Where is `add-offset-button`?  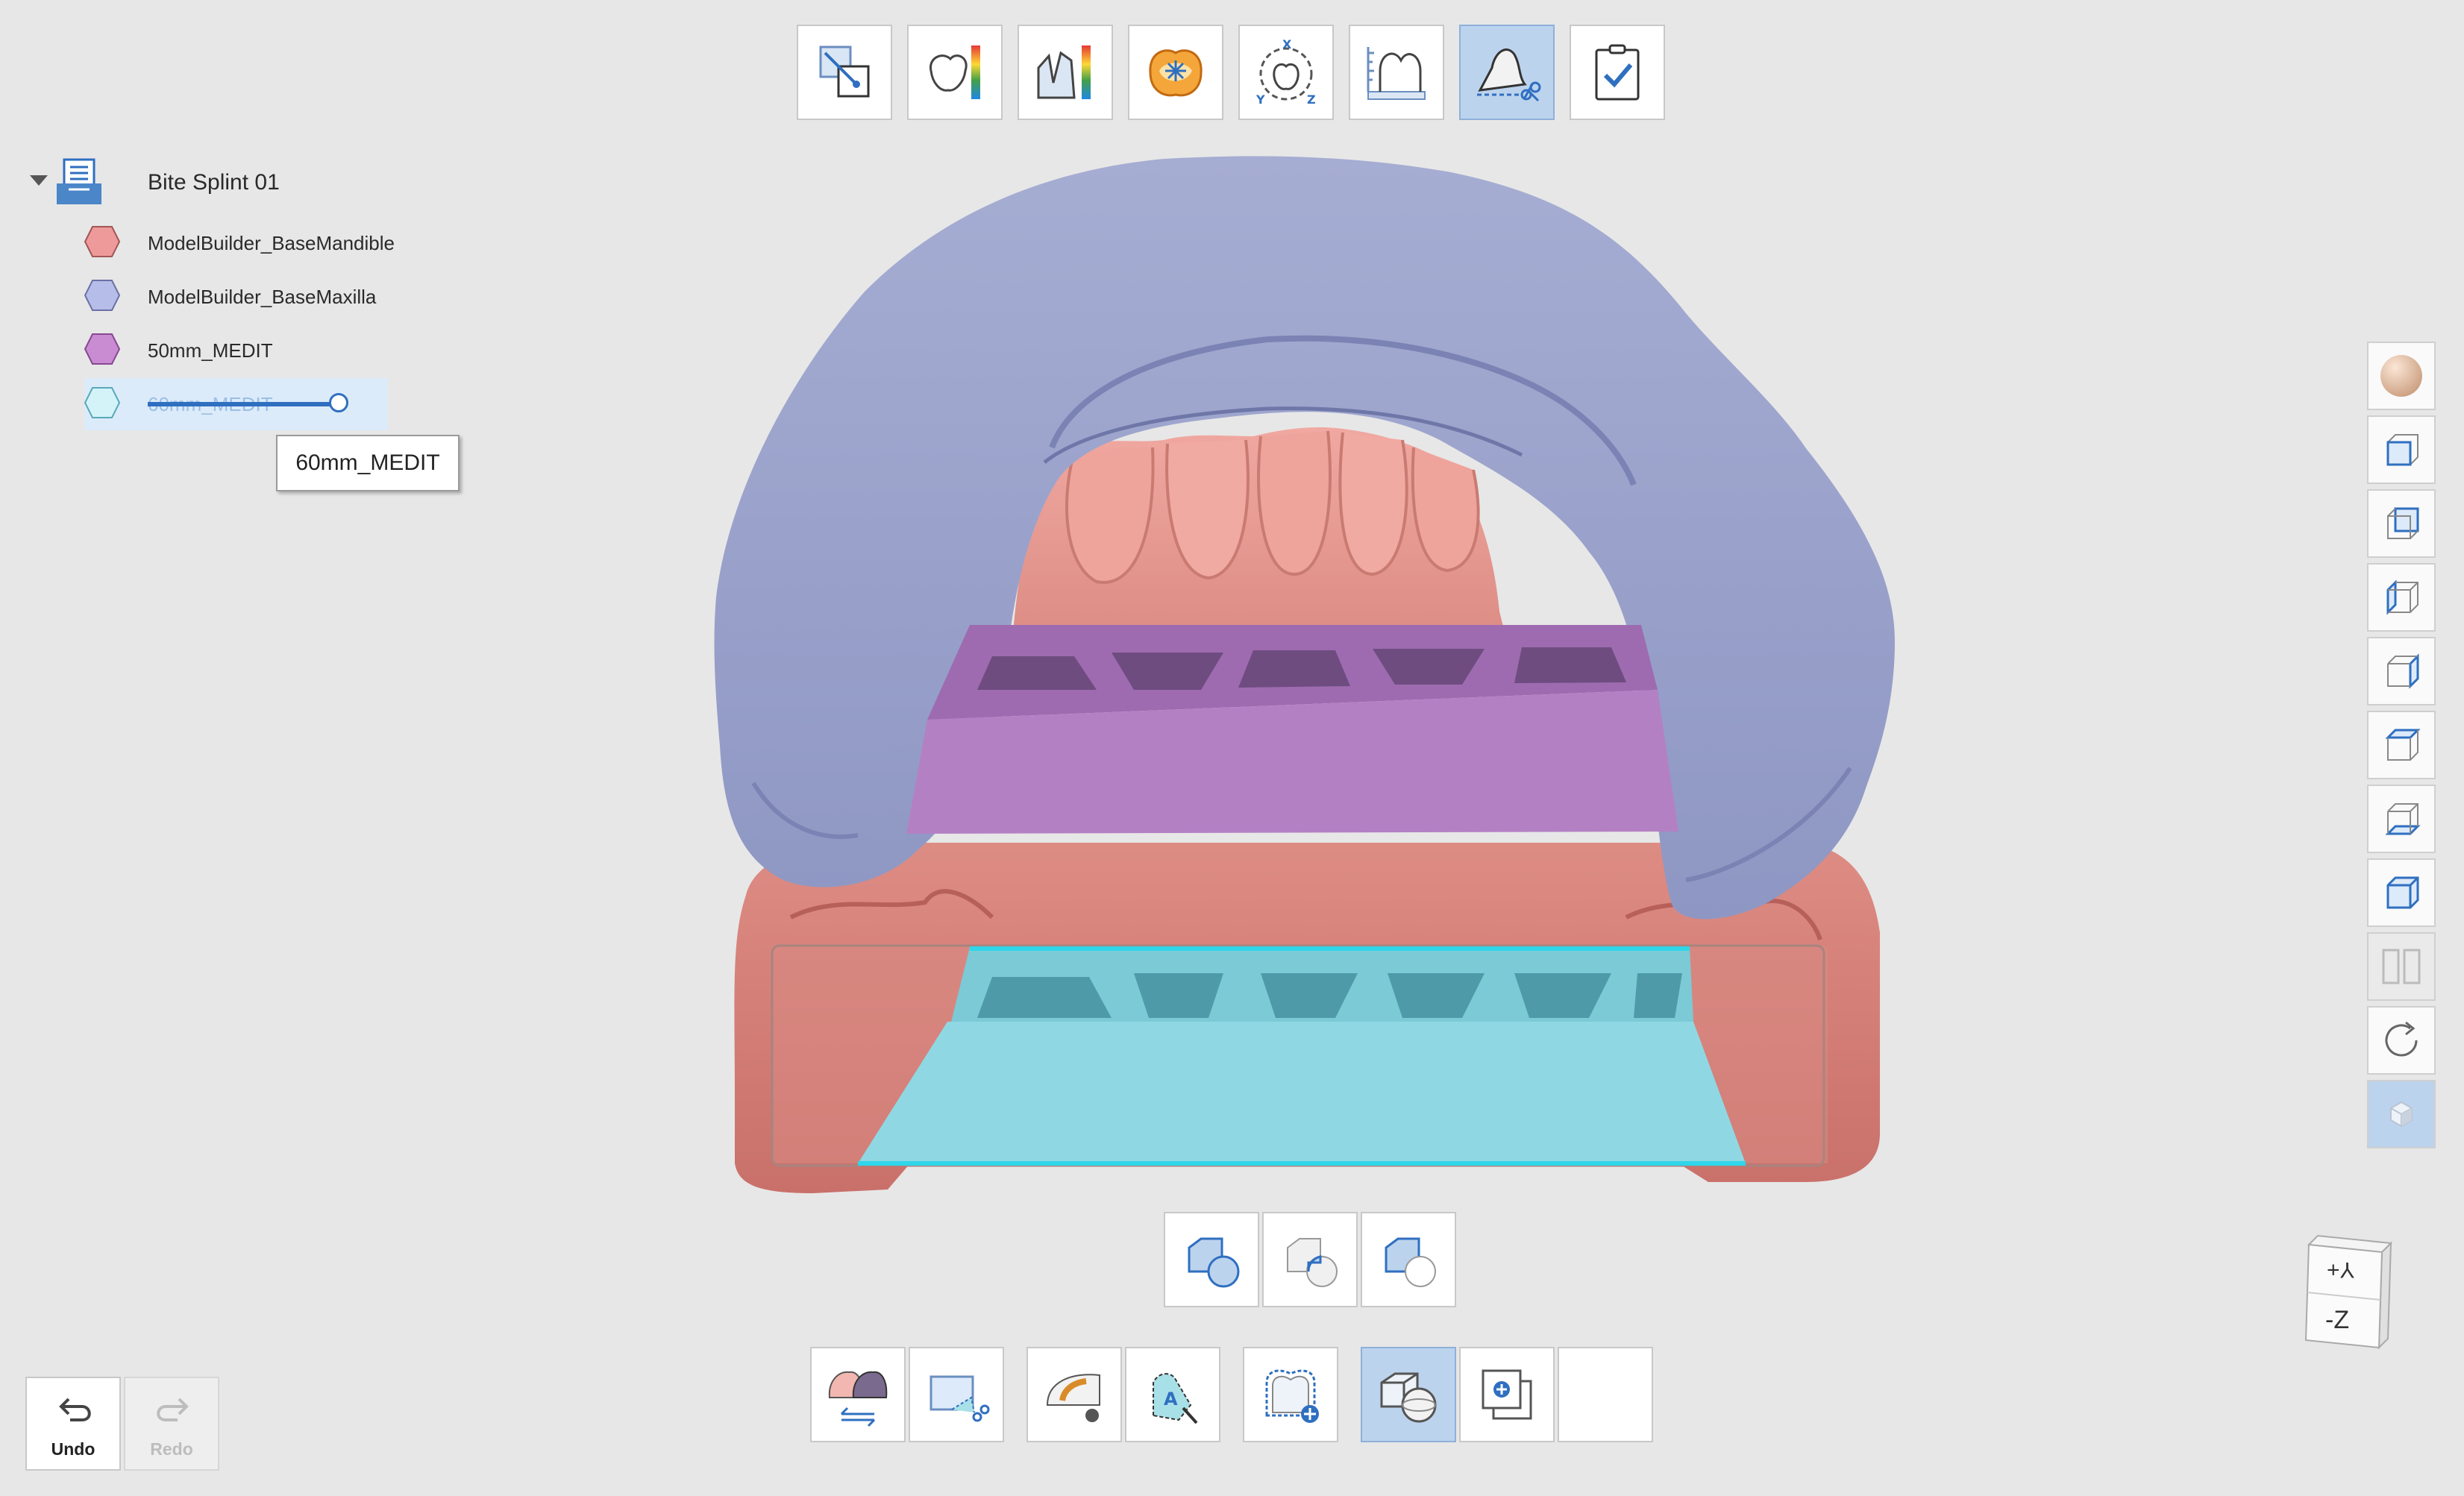
add-offset-button is located at coordinates (1290, 1394).